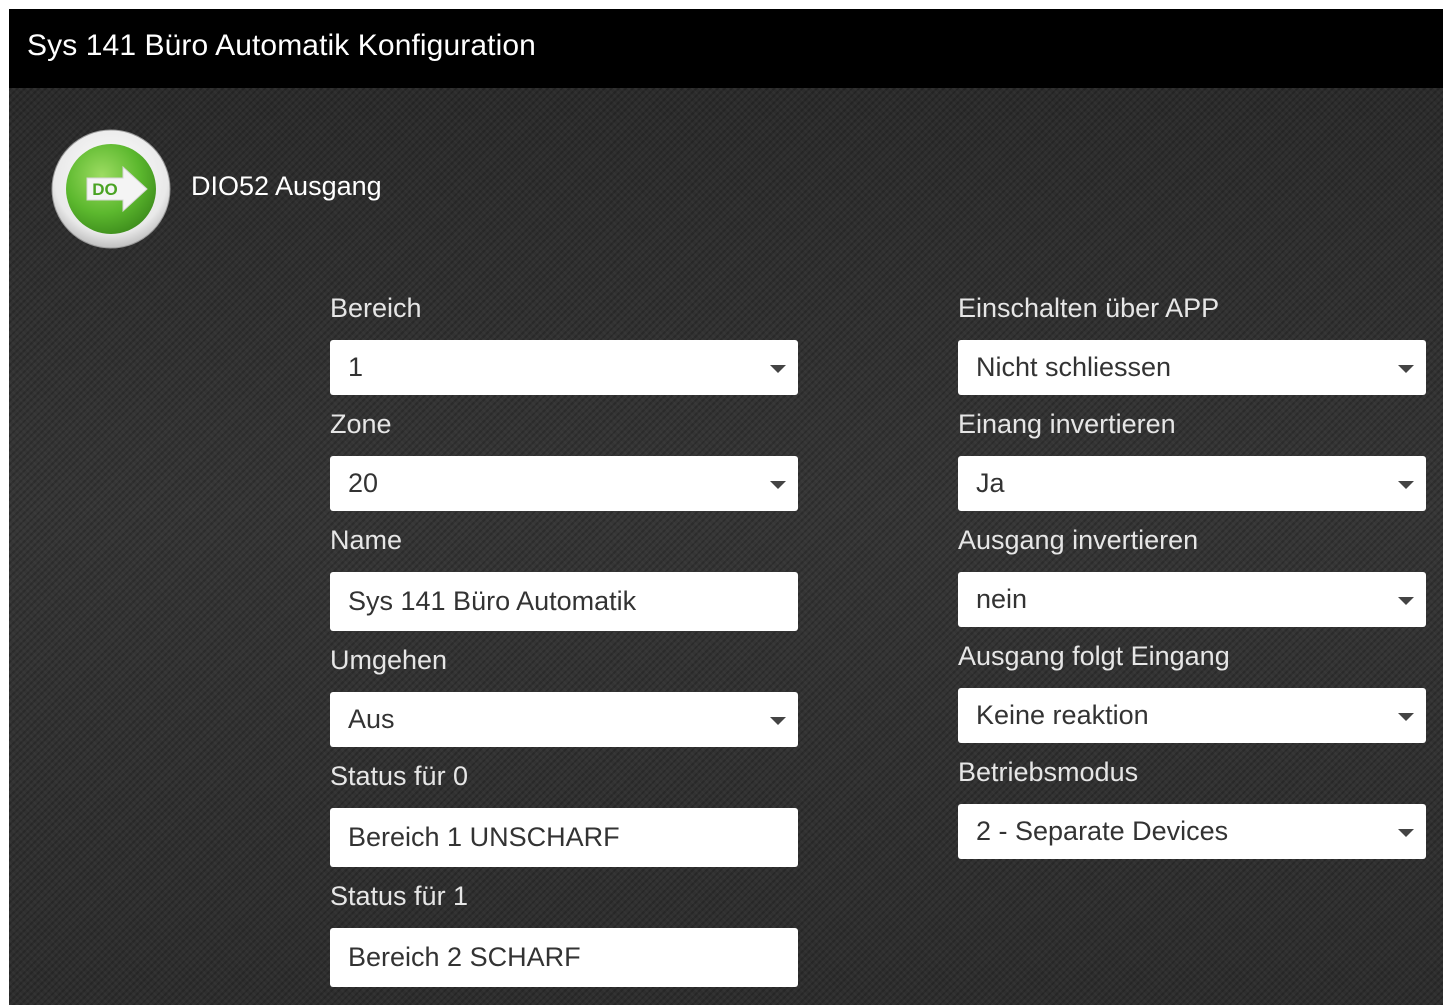  I want to click on bereich-value: 1, so click(356, 367).